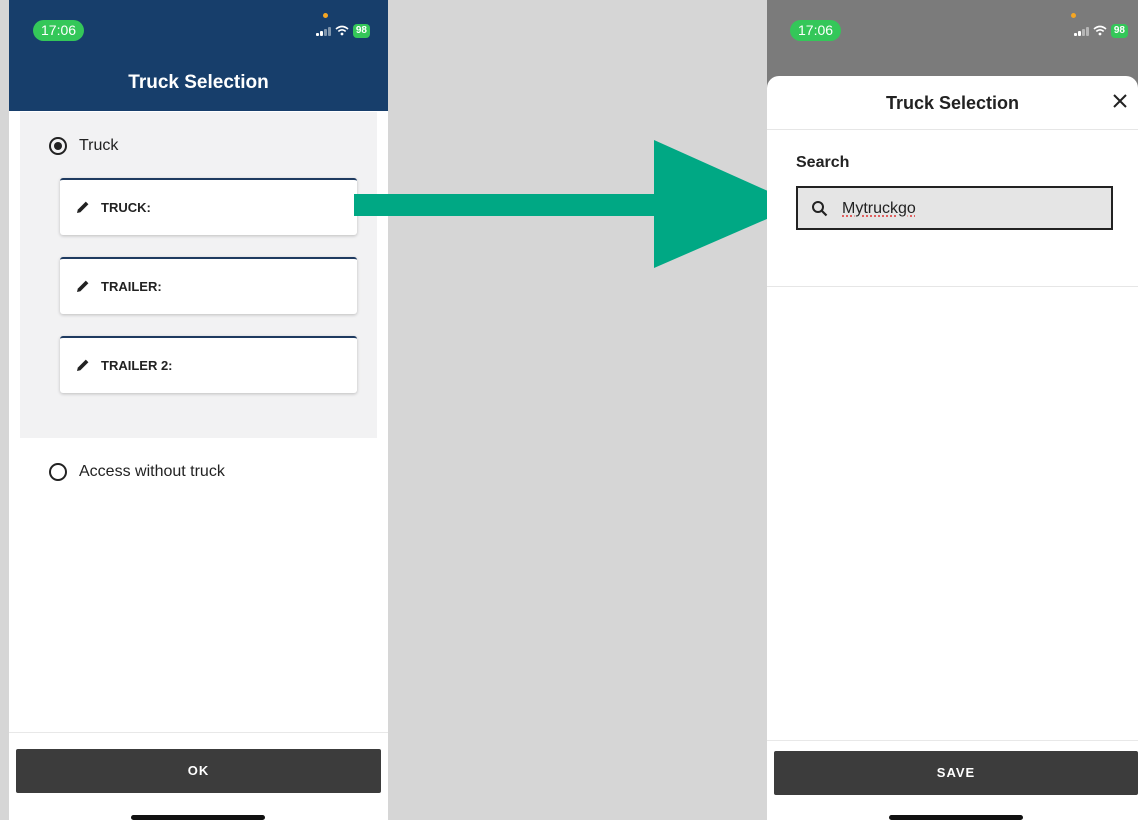 This screenshot has height=820, width=1138. What do you see at coordinates (208, 206) in the screenshot?
I see `truck-field: TRUCK:` at bounding box center [208, 206].